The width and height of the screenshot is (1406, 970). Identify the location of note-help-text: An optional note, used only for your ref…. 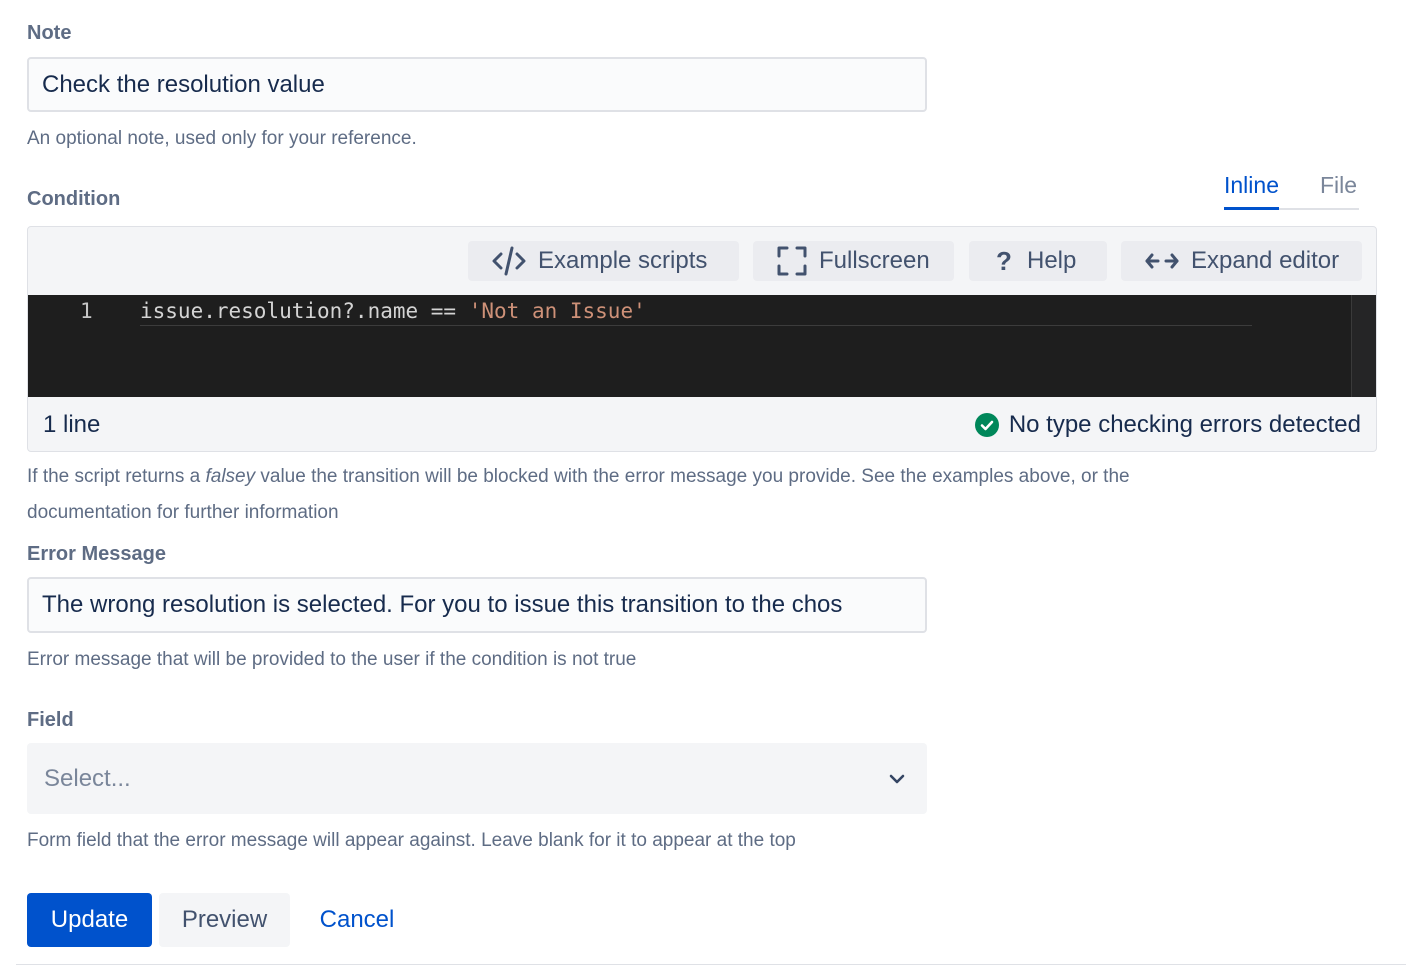
(222, 138).